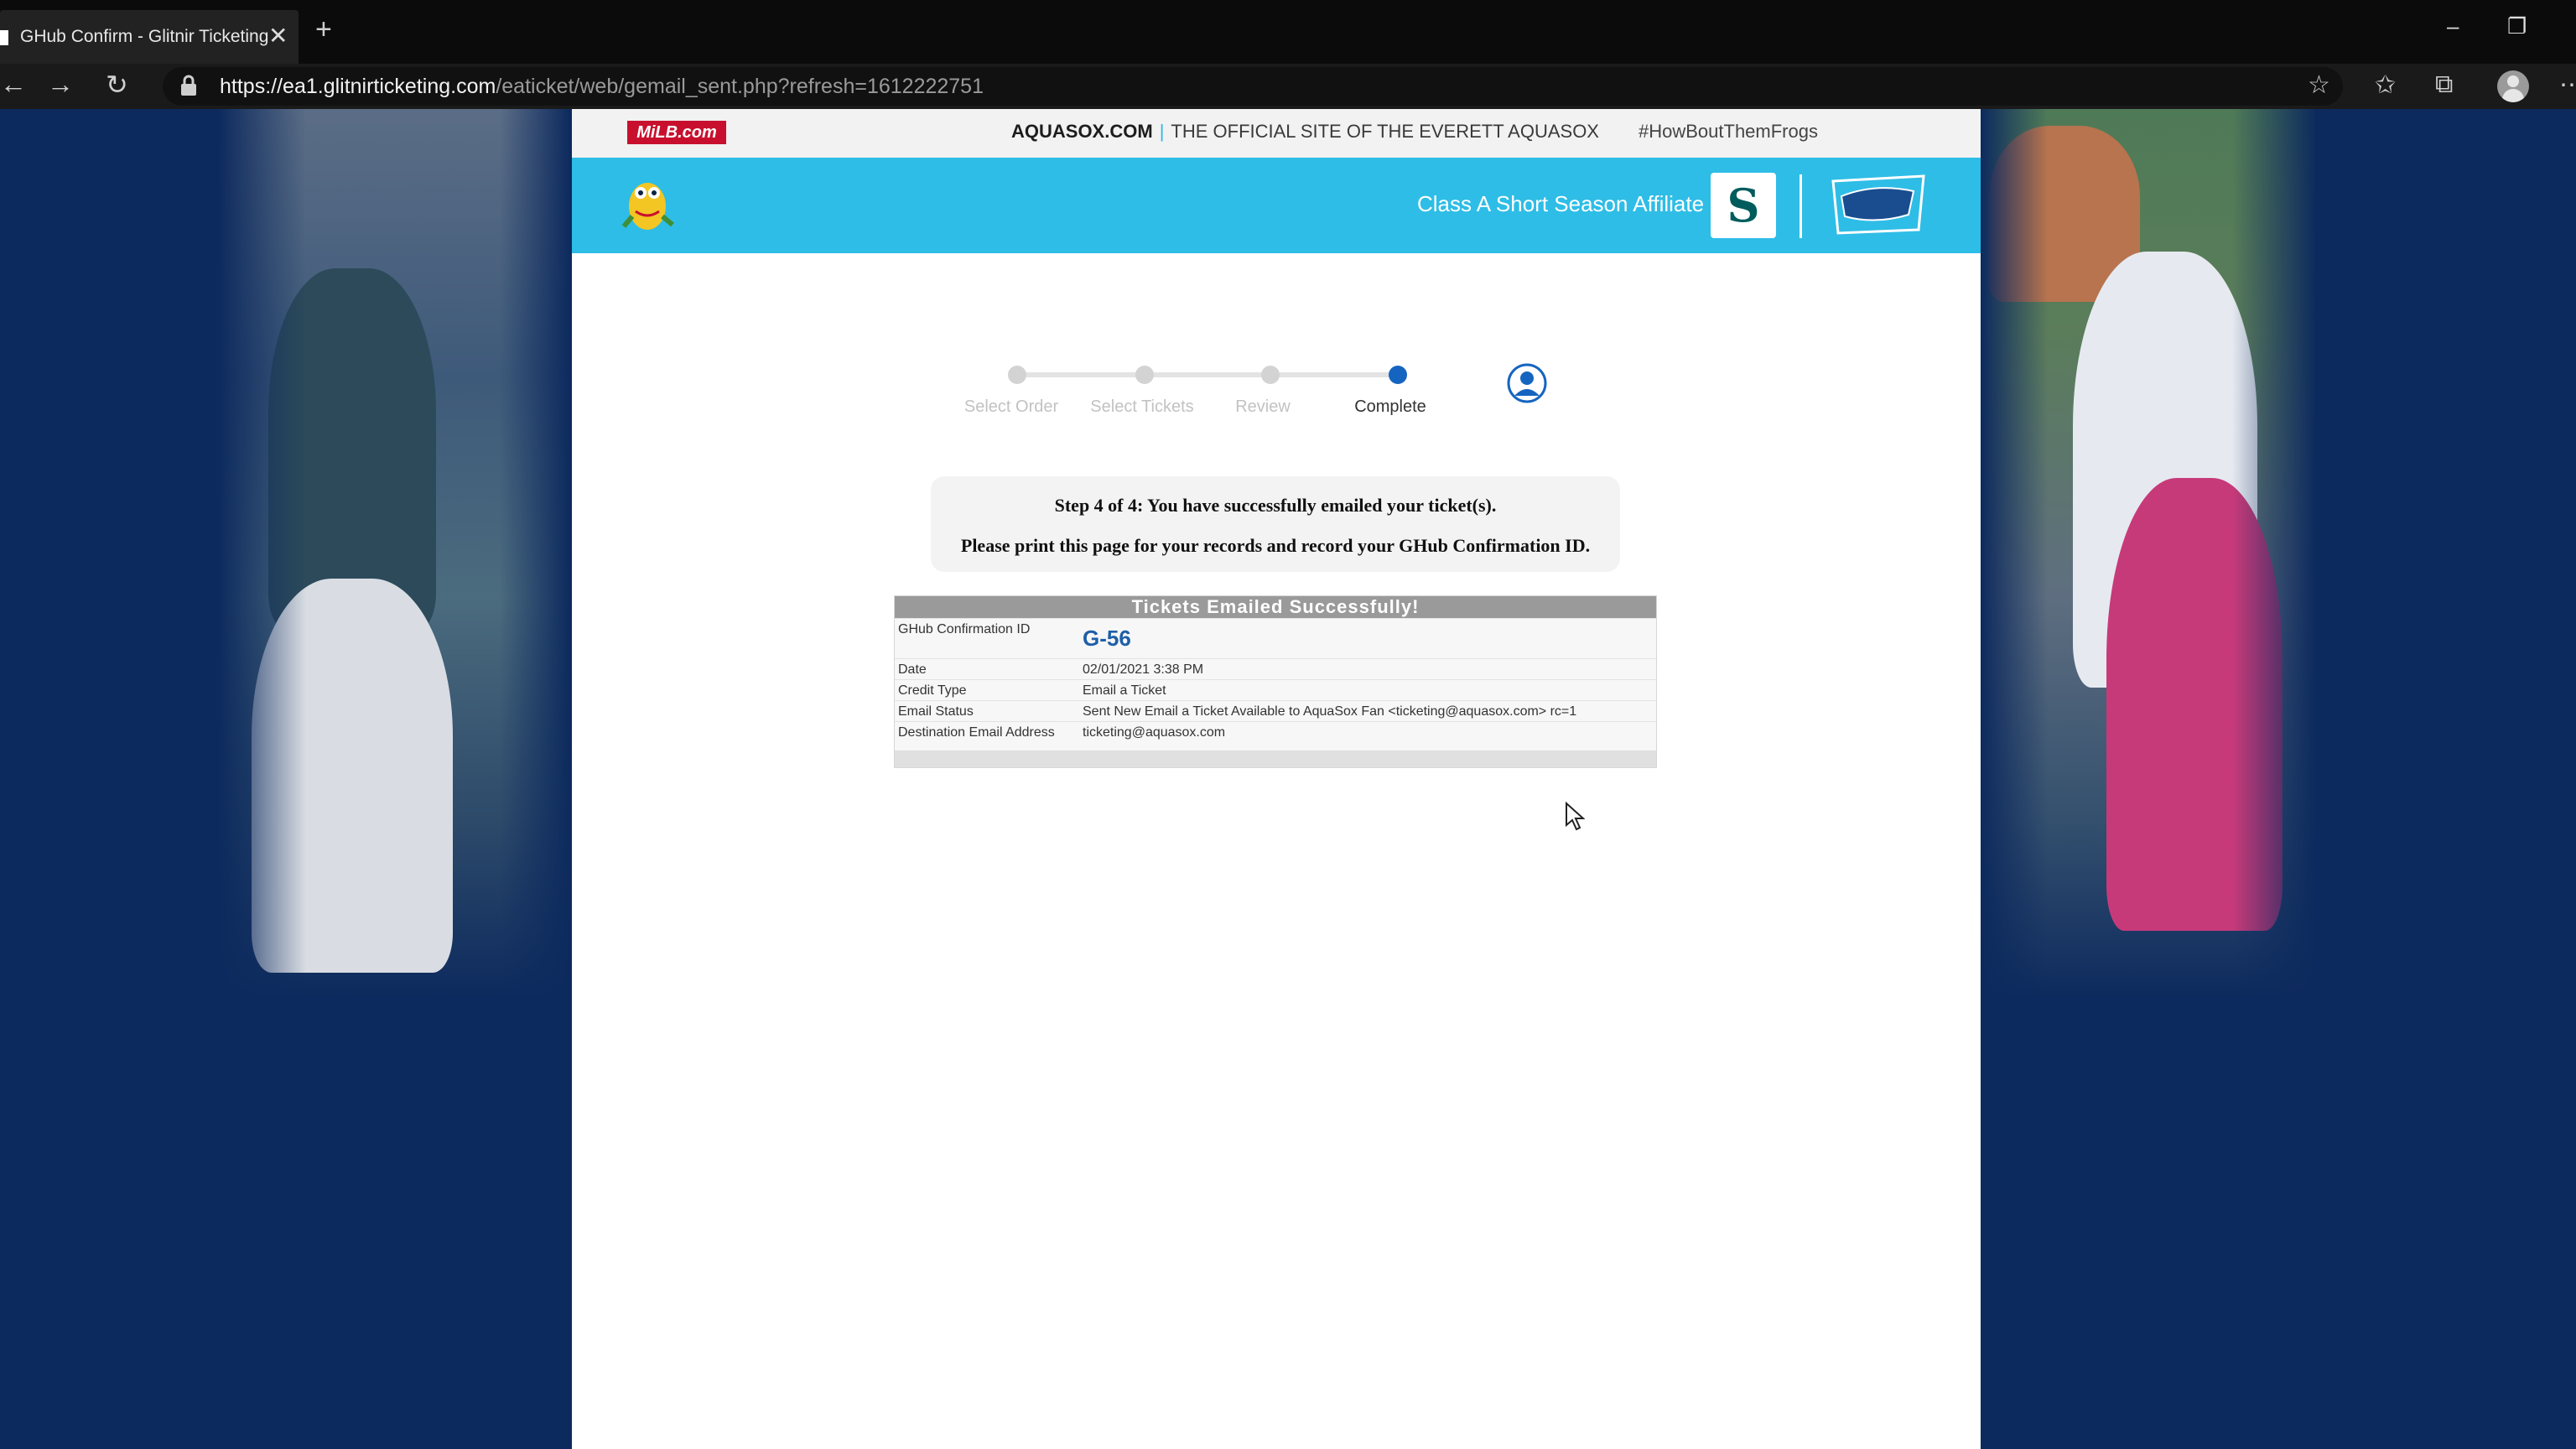 The image size is (2576, 1449). What do you see at coordinates (1154, 732) in the screenshot?
I see `row-value: ticketing@aquasox.com` at bounding box center [1154, 732].